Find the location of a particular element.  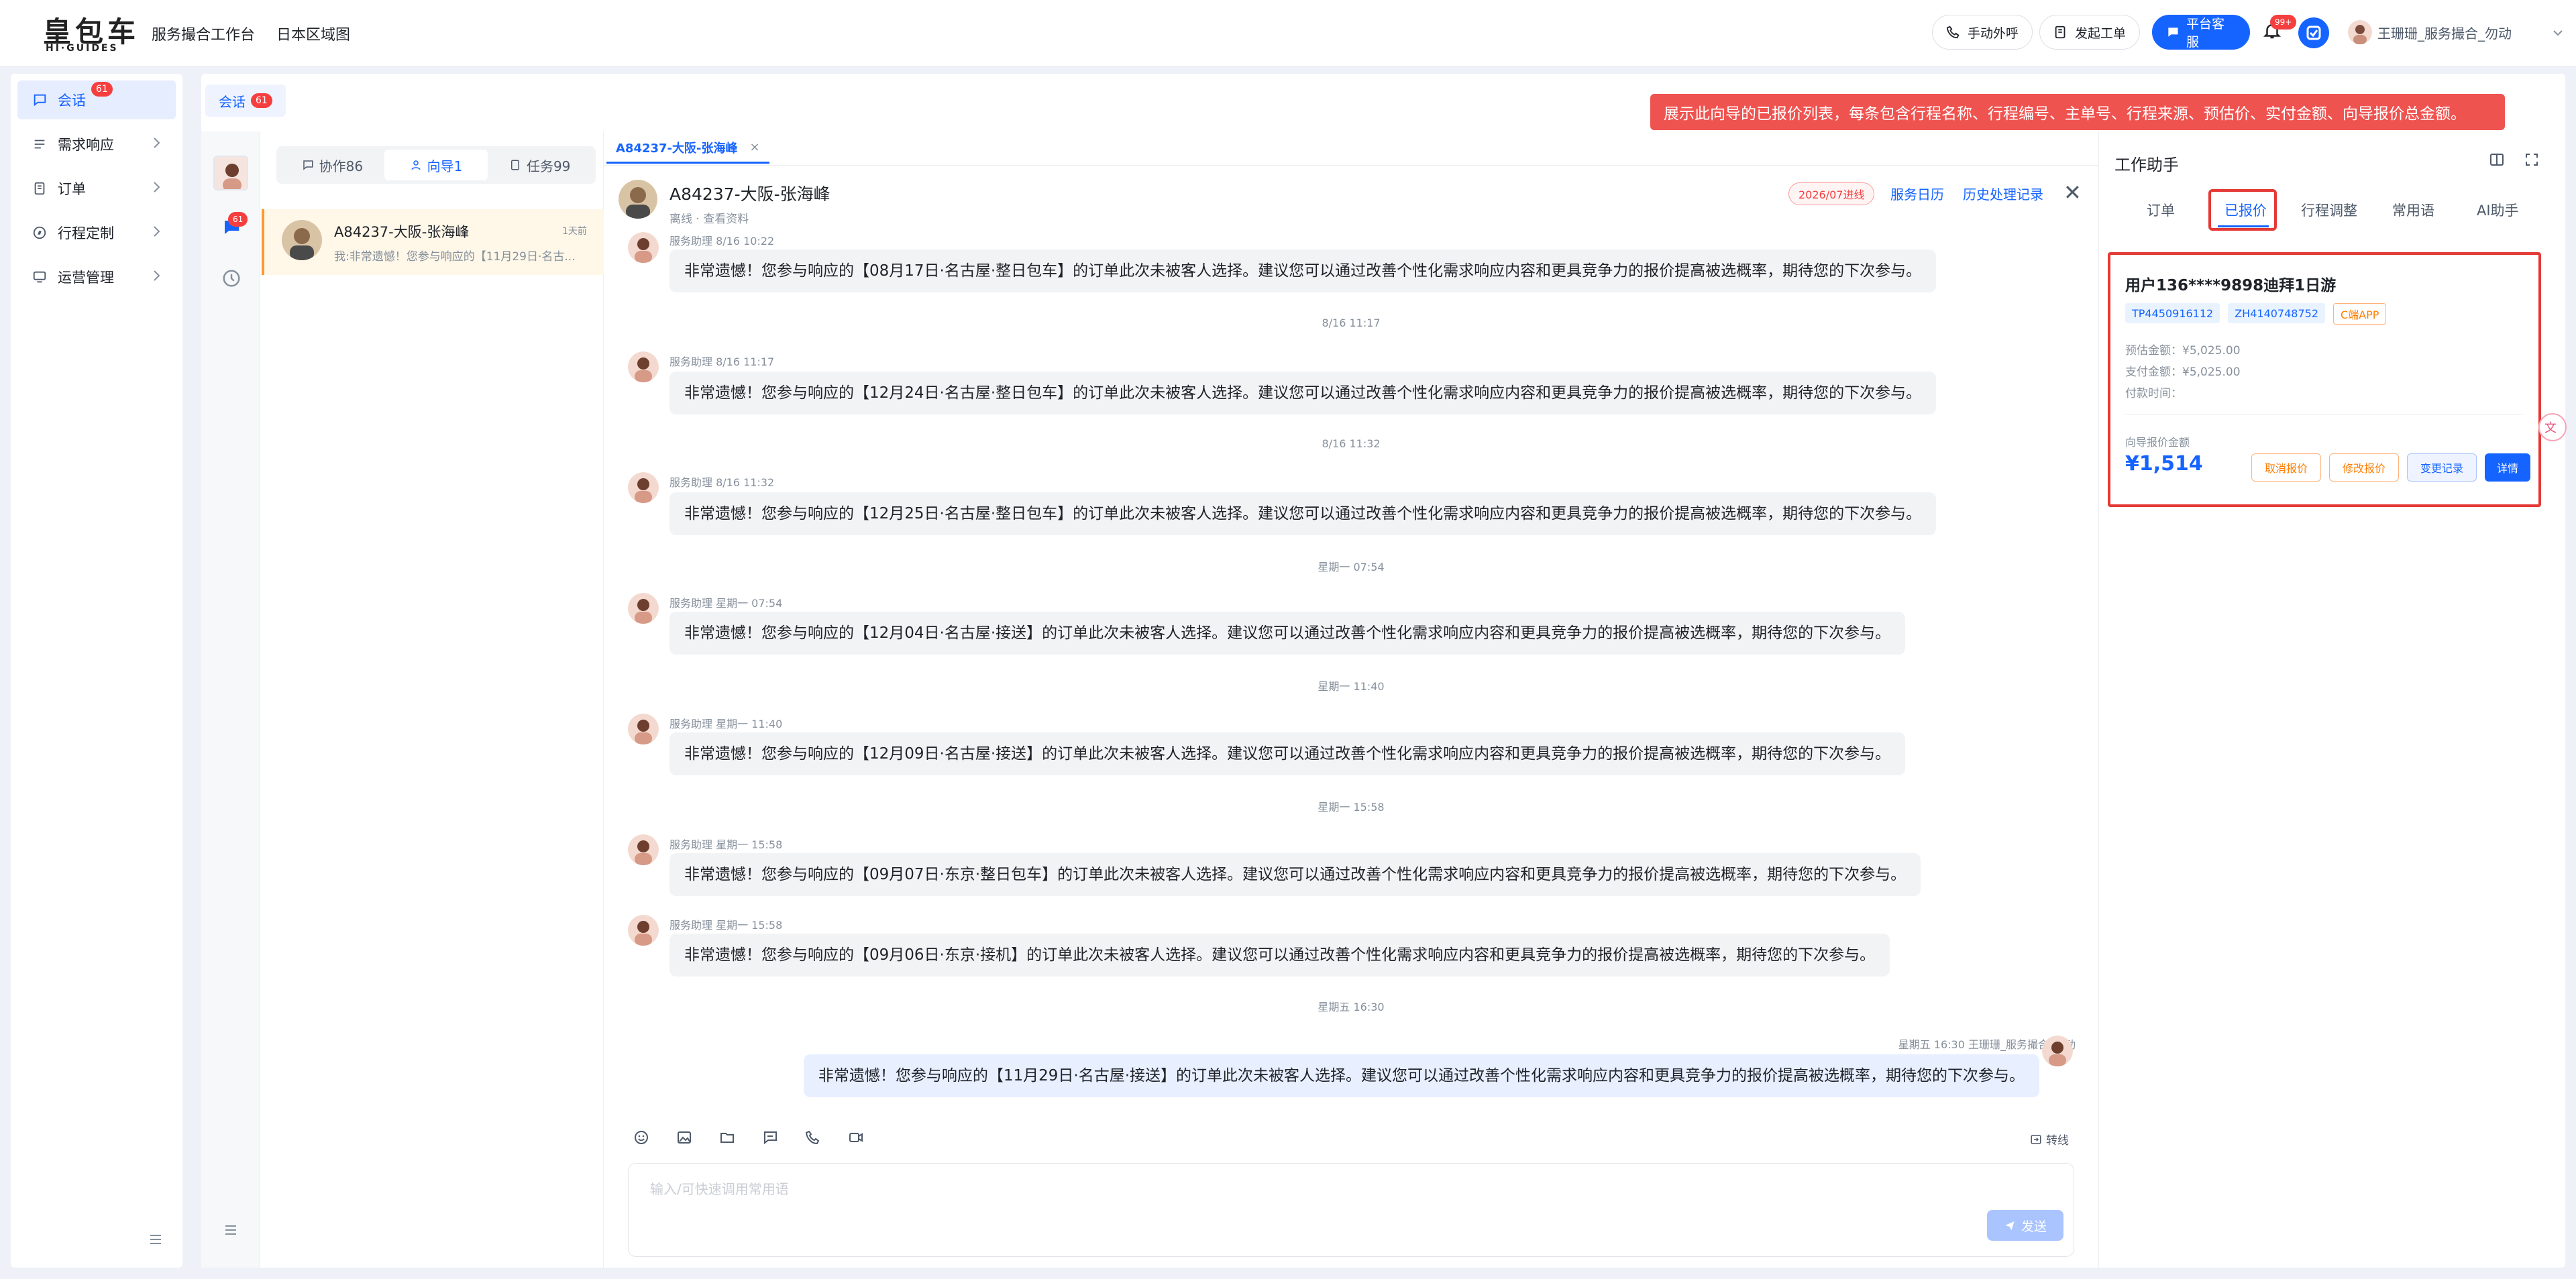

folder-icon is located at coordinates (727, 1137).